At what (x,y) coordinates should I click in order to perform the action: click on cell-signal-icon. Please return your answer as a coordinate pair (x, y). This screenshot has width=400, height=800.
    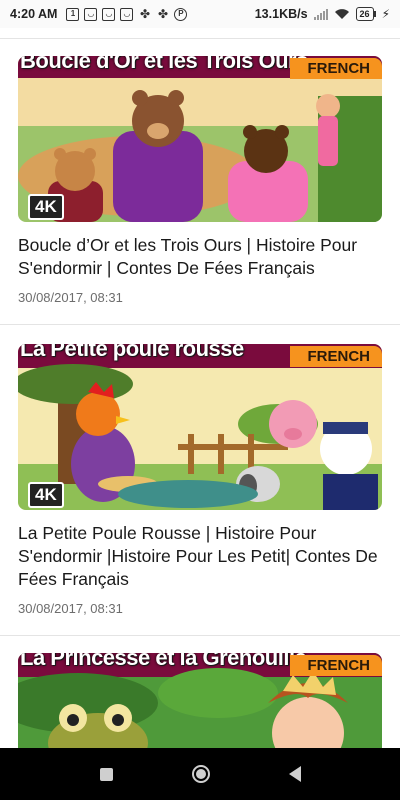
    Looking at the image, I should click on (320, 14).